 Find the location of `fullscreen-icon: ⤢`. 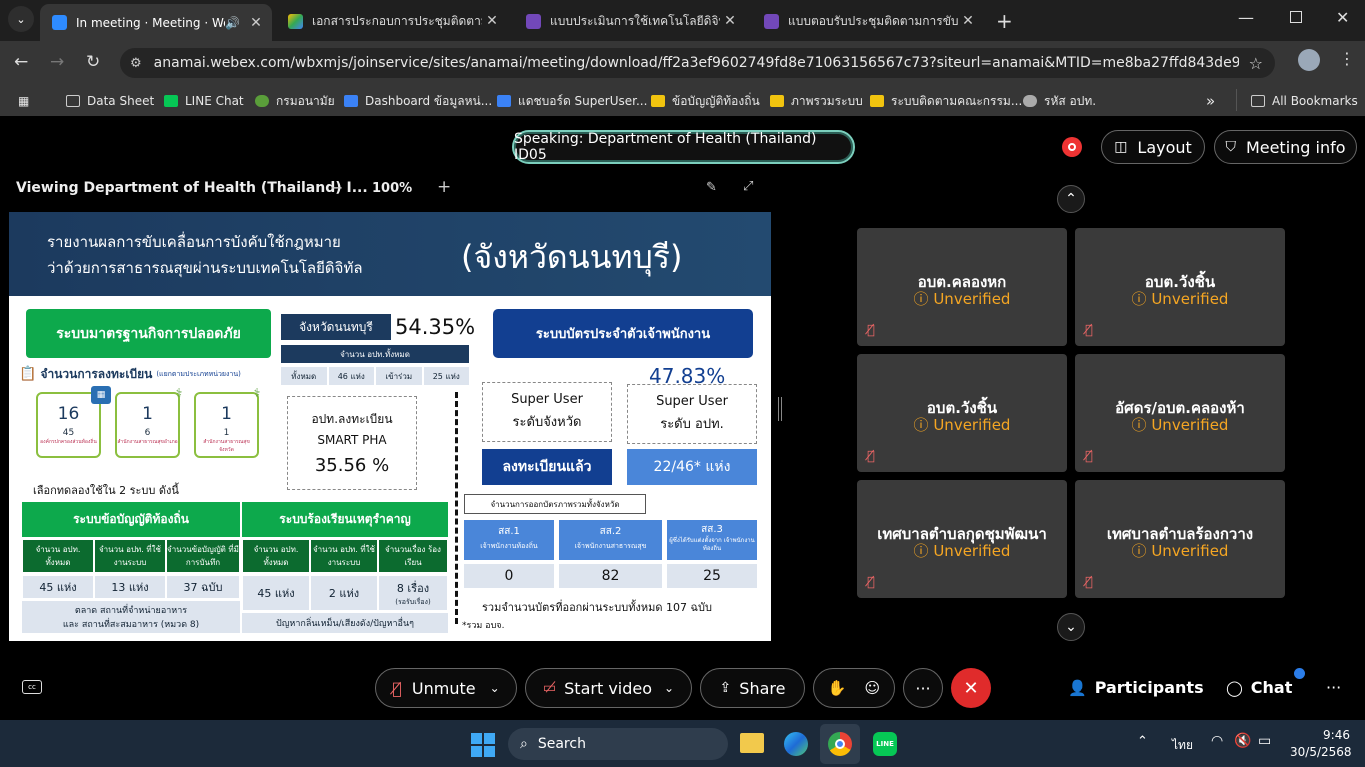

fullscreen-icon: ⤢ is located at coordinates (748, 186).